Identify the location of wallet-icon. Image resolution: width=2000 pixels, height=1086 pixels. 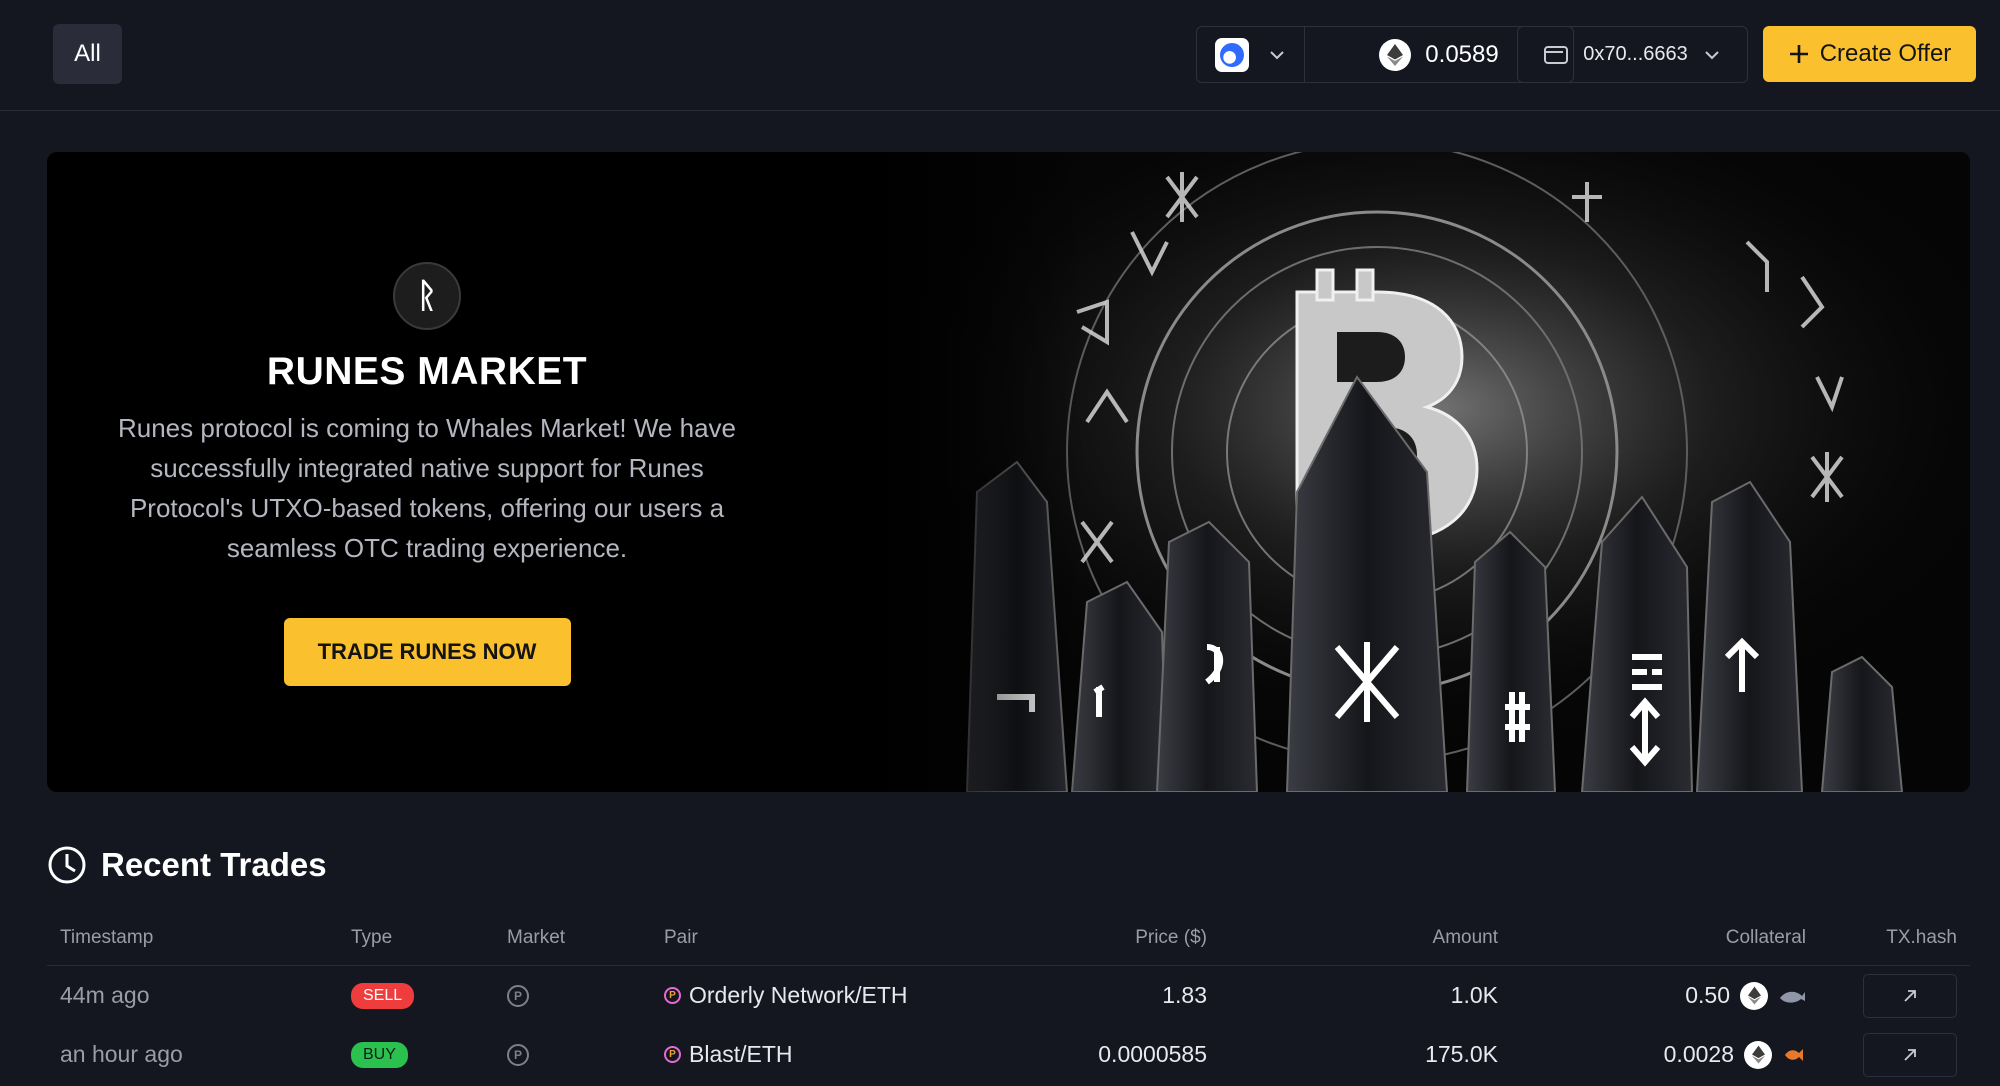
(1556, 54).